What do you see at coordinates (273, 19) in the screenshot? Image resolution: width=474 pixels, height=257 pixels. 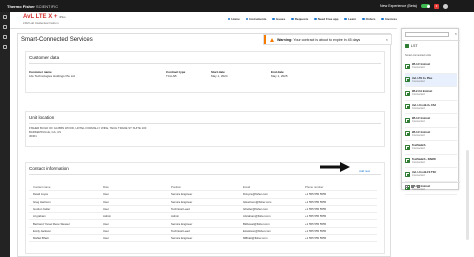 I see `issue-icon` at bounding box center [273, 19].